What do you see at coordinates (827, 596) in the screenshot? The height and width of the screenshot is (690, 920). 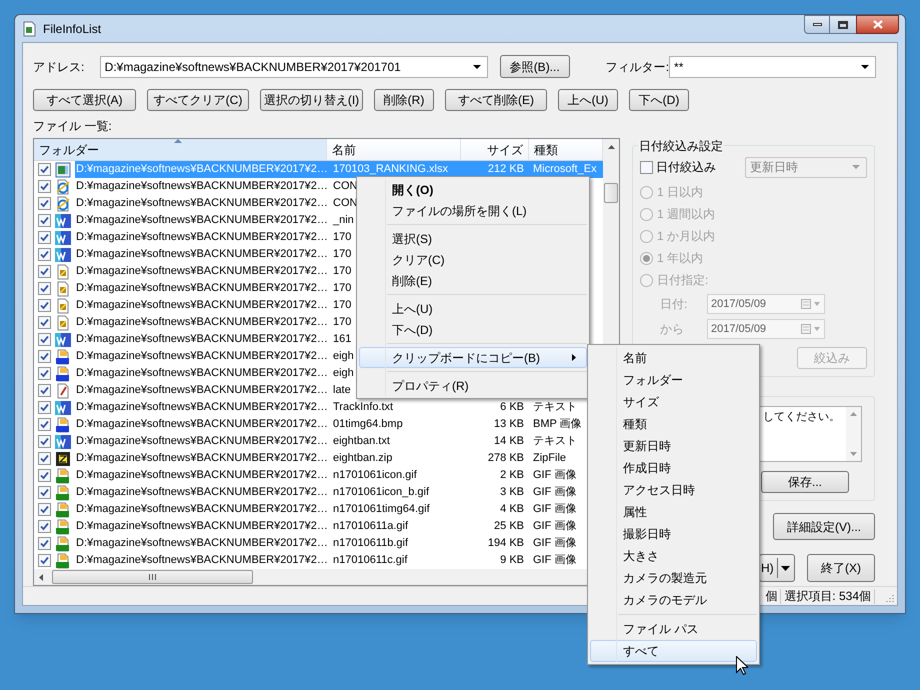 I see `status-text: 選択項目: 534個` at bounding box center [827, 596].